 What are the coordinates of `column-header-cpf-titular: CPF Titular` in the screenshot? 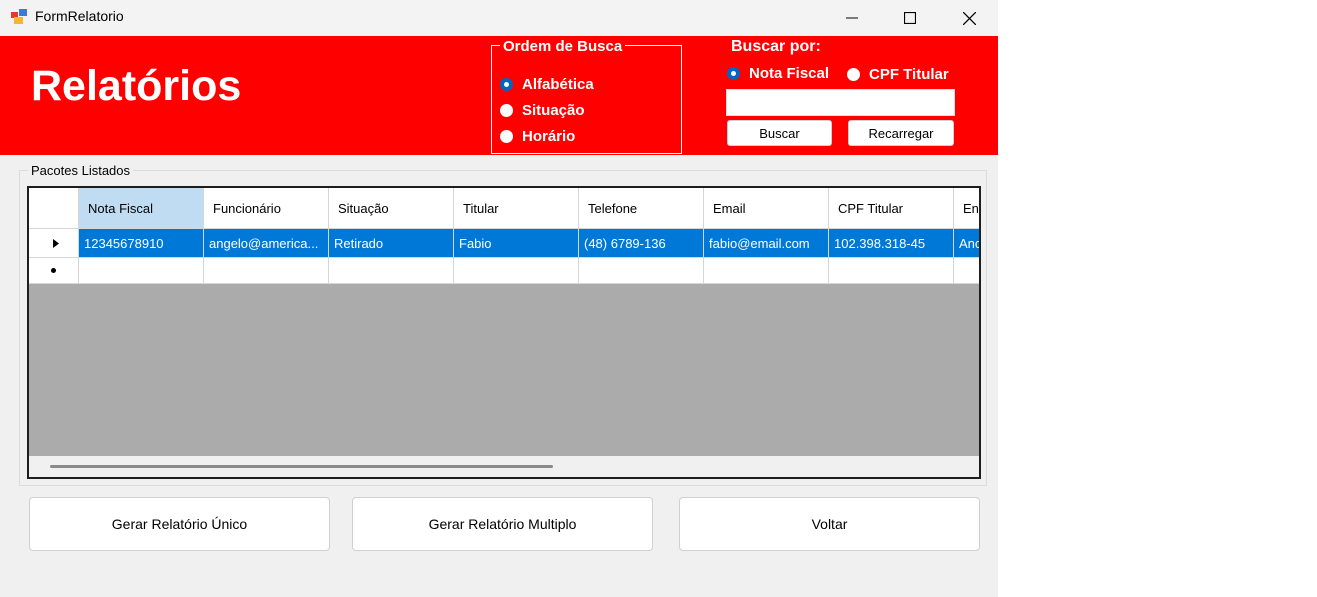 It's located at (891, 208).